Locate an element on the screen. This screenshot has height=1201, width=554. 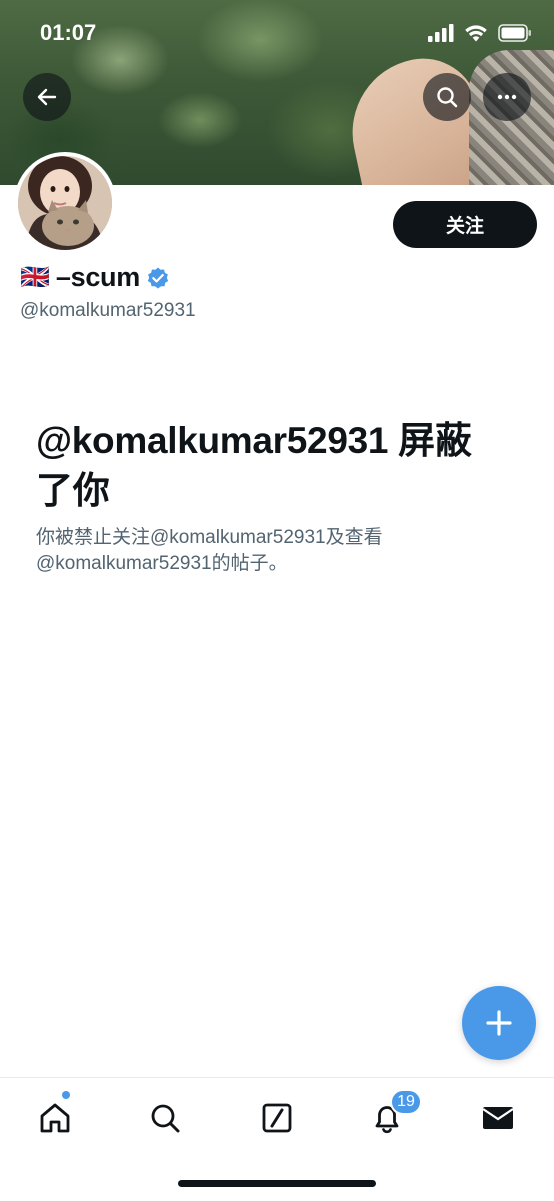
uk-flag-emoji: 🇬🇧 is located at coordinates (35, 277).